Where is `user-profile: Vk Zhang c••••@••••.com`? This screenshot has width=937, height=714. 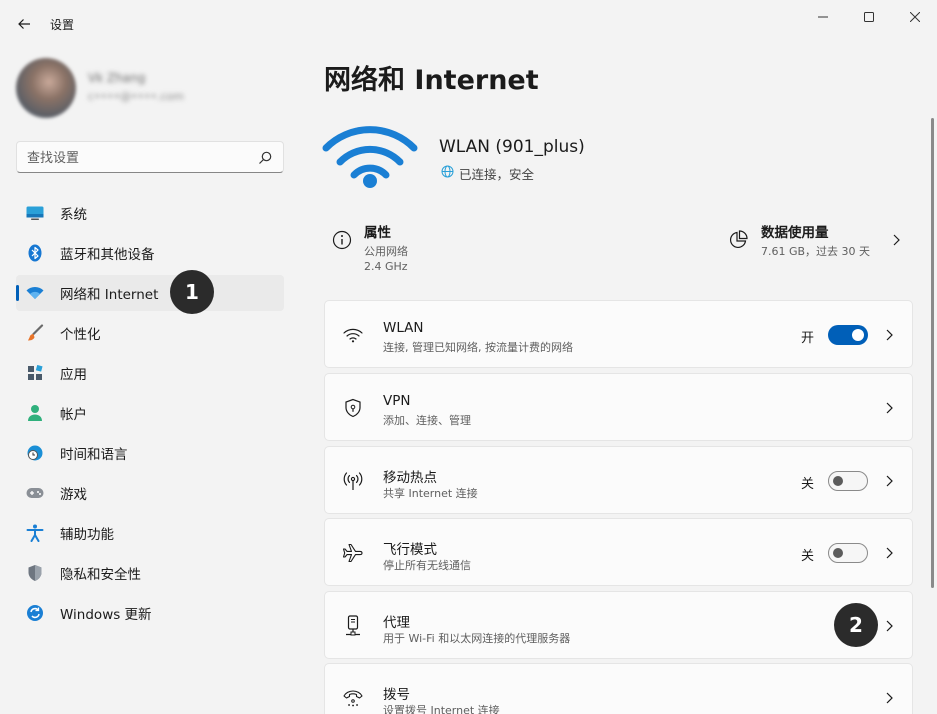 user-profile: Vk Zhang c••••@••••.com is located at coordinates (151, 88).